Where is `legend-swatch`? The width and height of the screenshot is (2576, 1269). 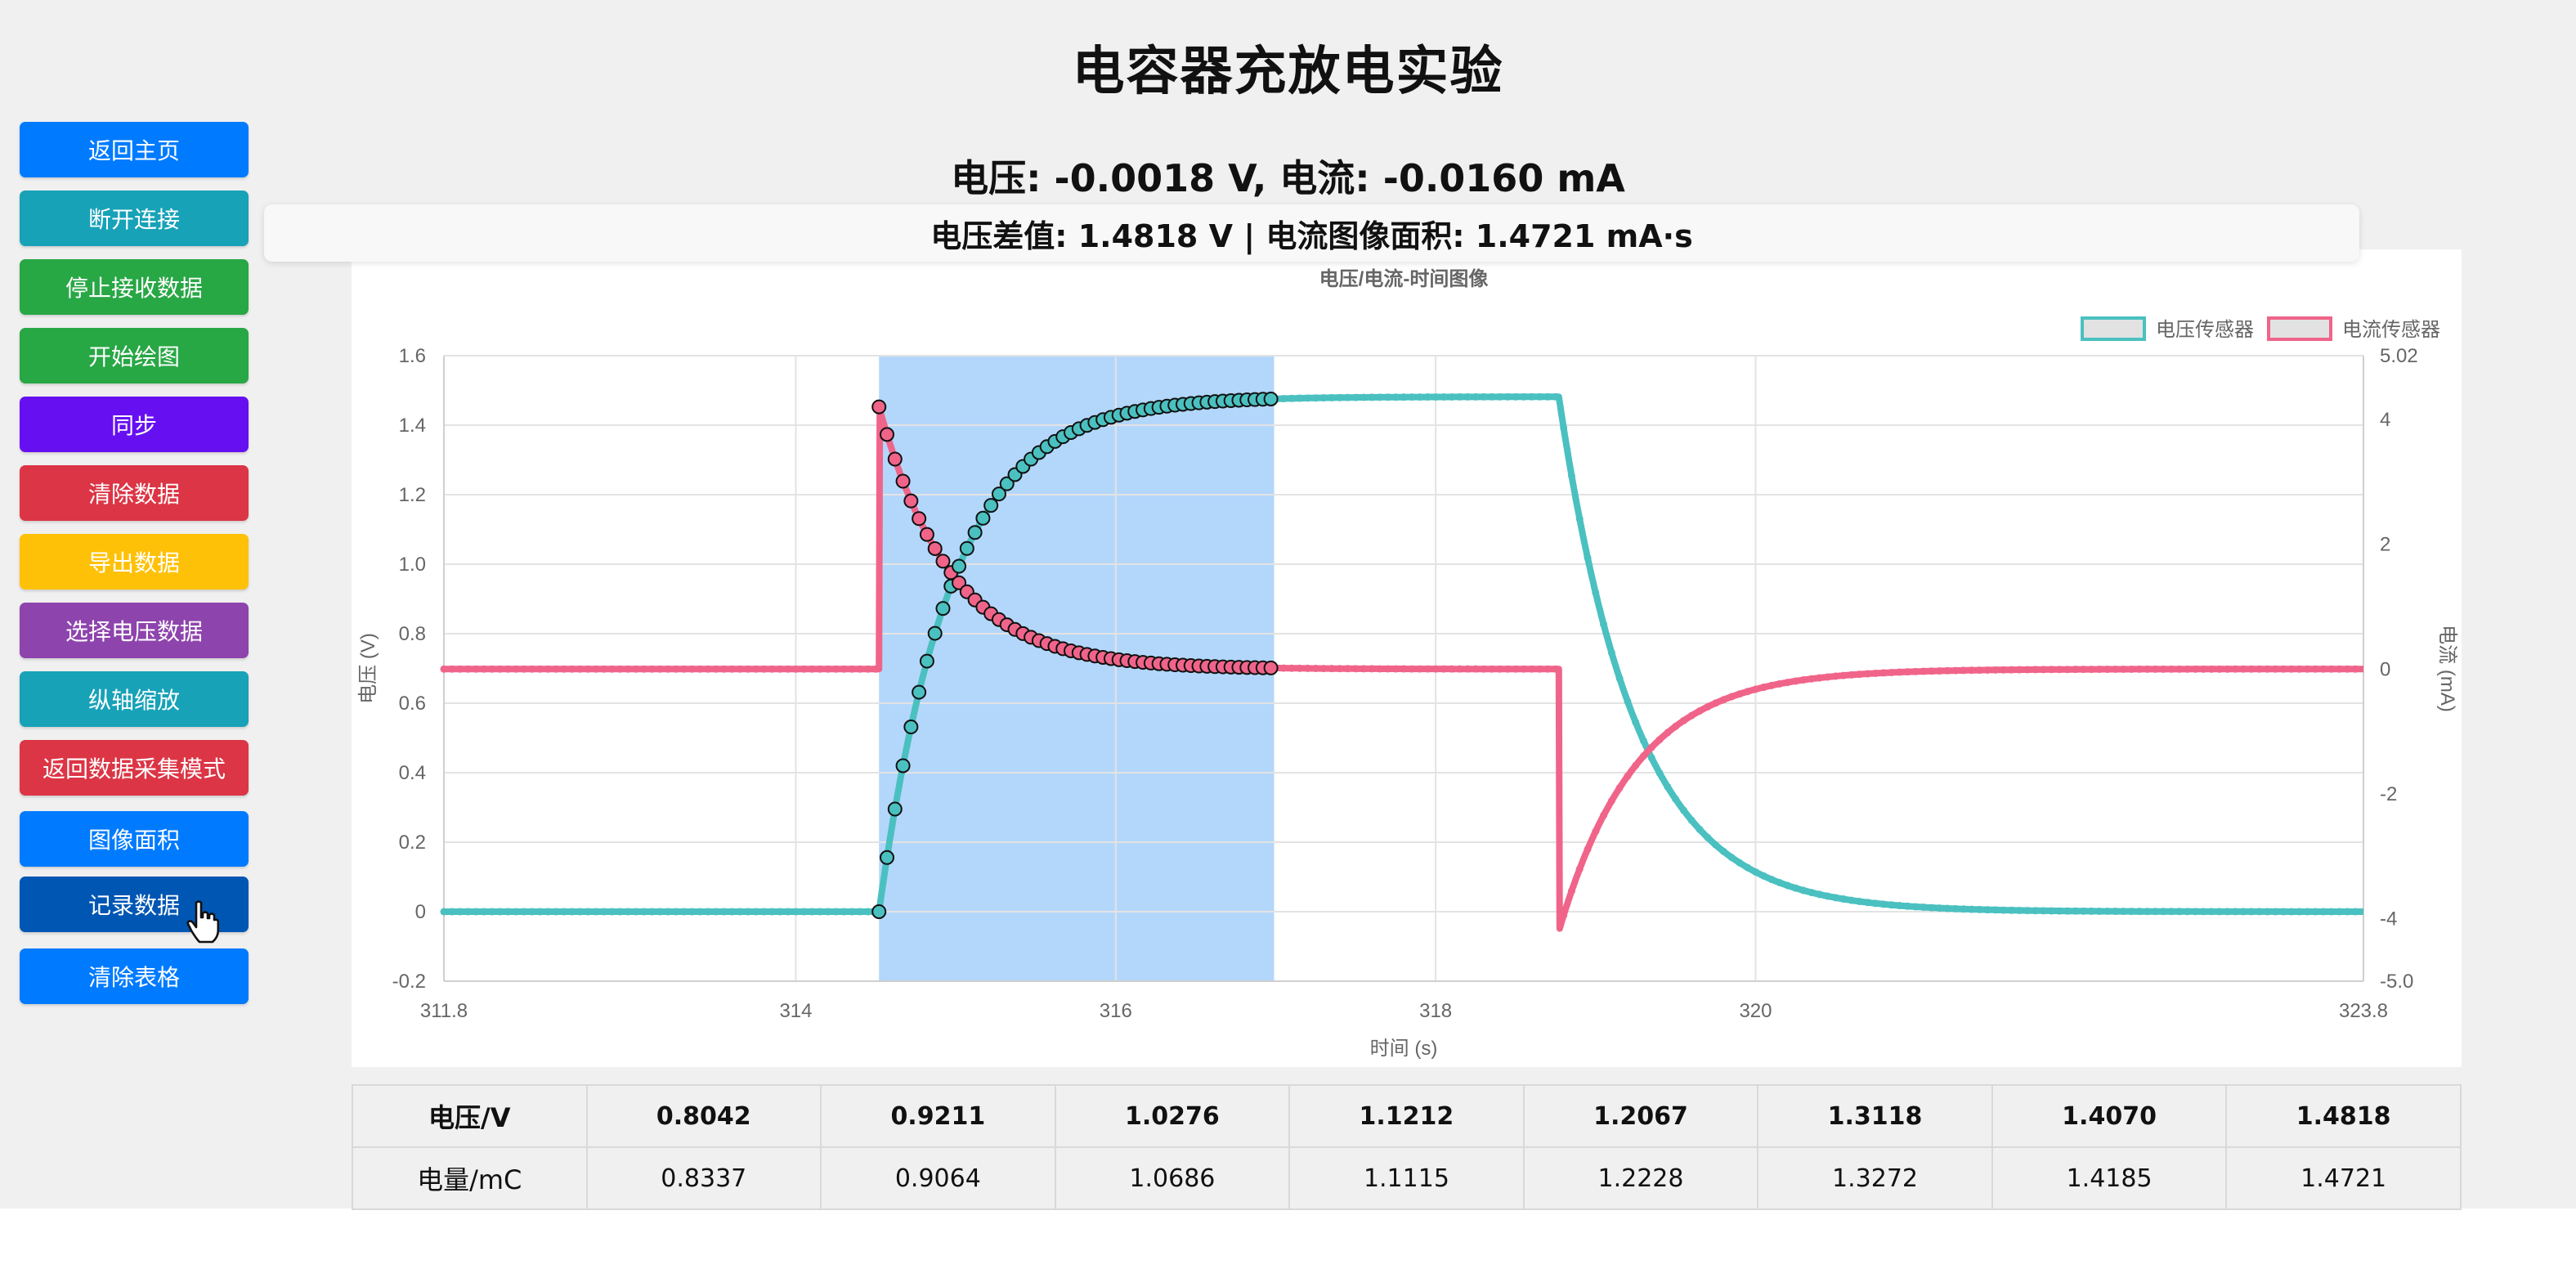
legend-swatch is located at coordinates (2299, 328).